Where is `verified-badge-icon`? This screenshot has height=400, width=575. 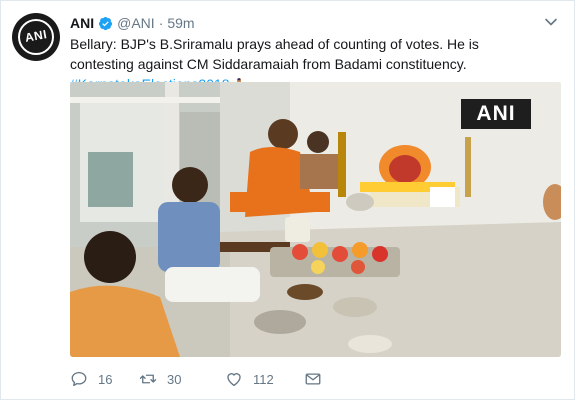
verified-badge-icon is located at coordinates (106, 23).